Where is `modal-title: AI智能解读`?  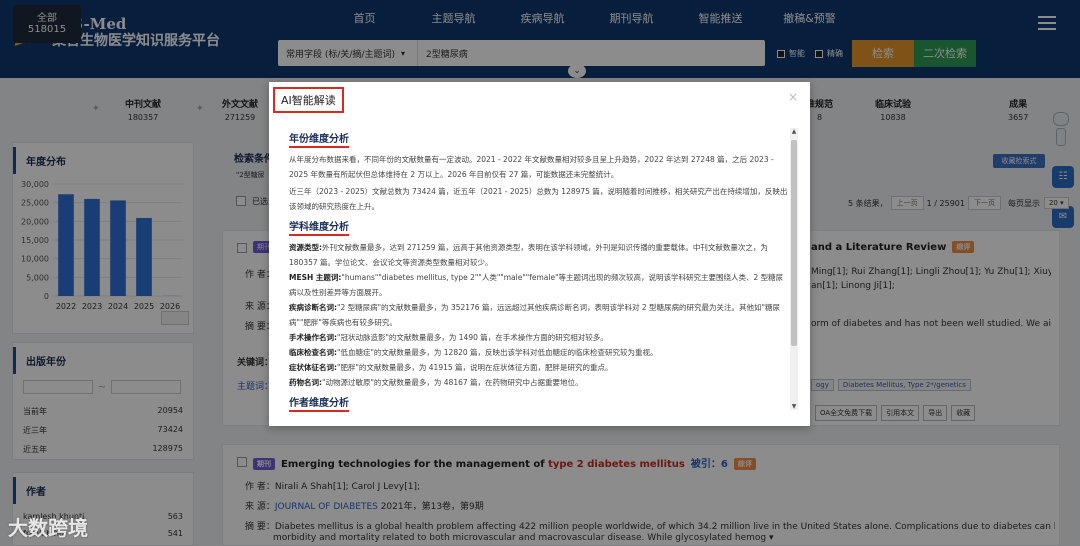
modal-title: AI智能解读 is located at coordinates (308, 100).